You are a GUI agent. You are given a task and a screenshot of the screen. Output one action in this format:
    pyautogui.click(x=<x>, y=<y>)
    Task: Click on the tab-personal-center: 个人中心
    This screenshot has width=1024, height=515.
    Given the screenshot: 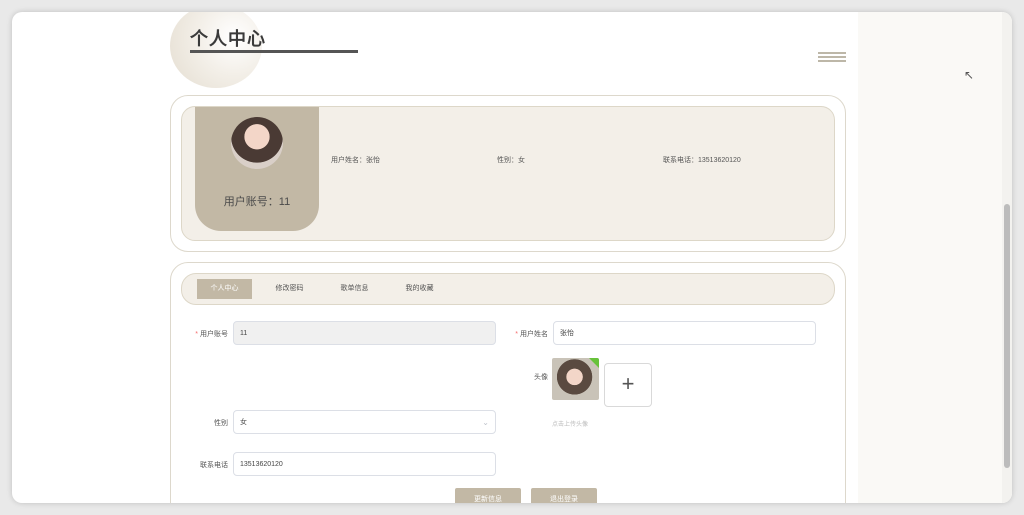 What is the action you would take?
    pyautogui.click(x=224, y=289)
    